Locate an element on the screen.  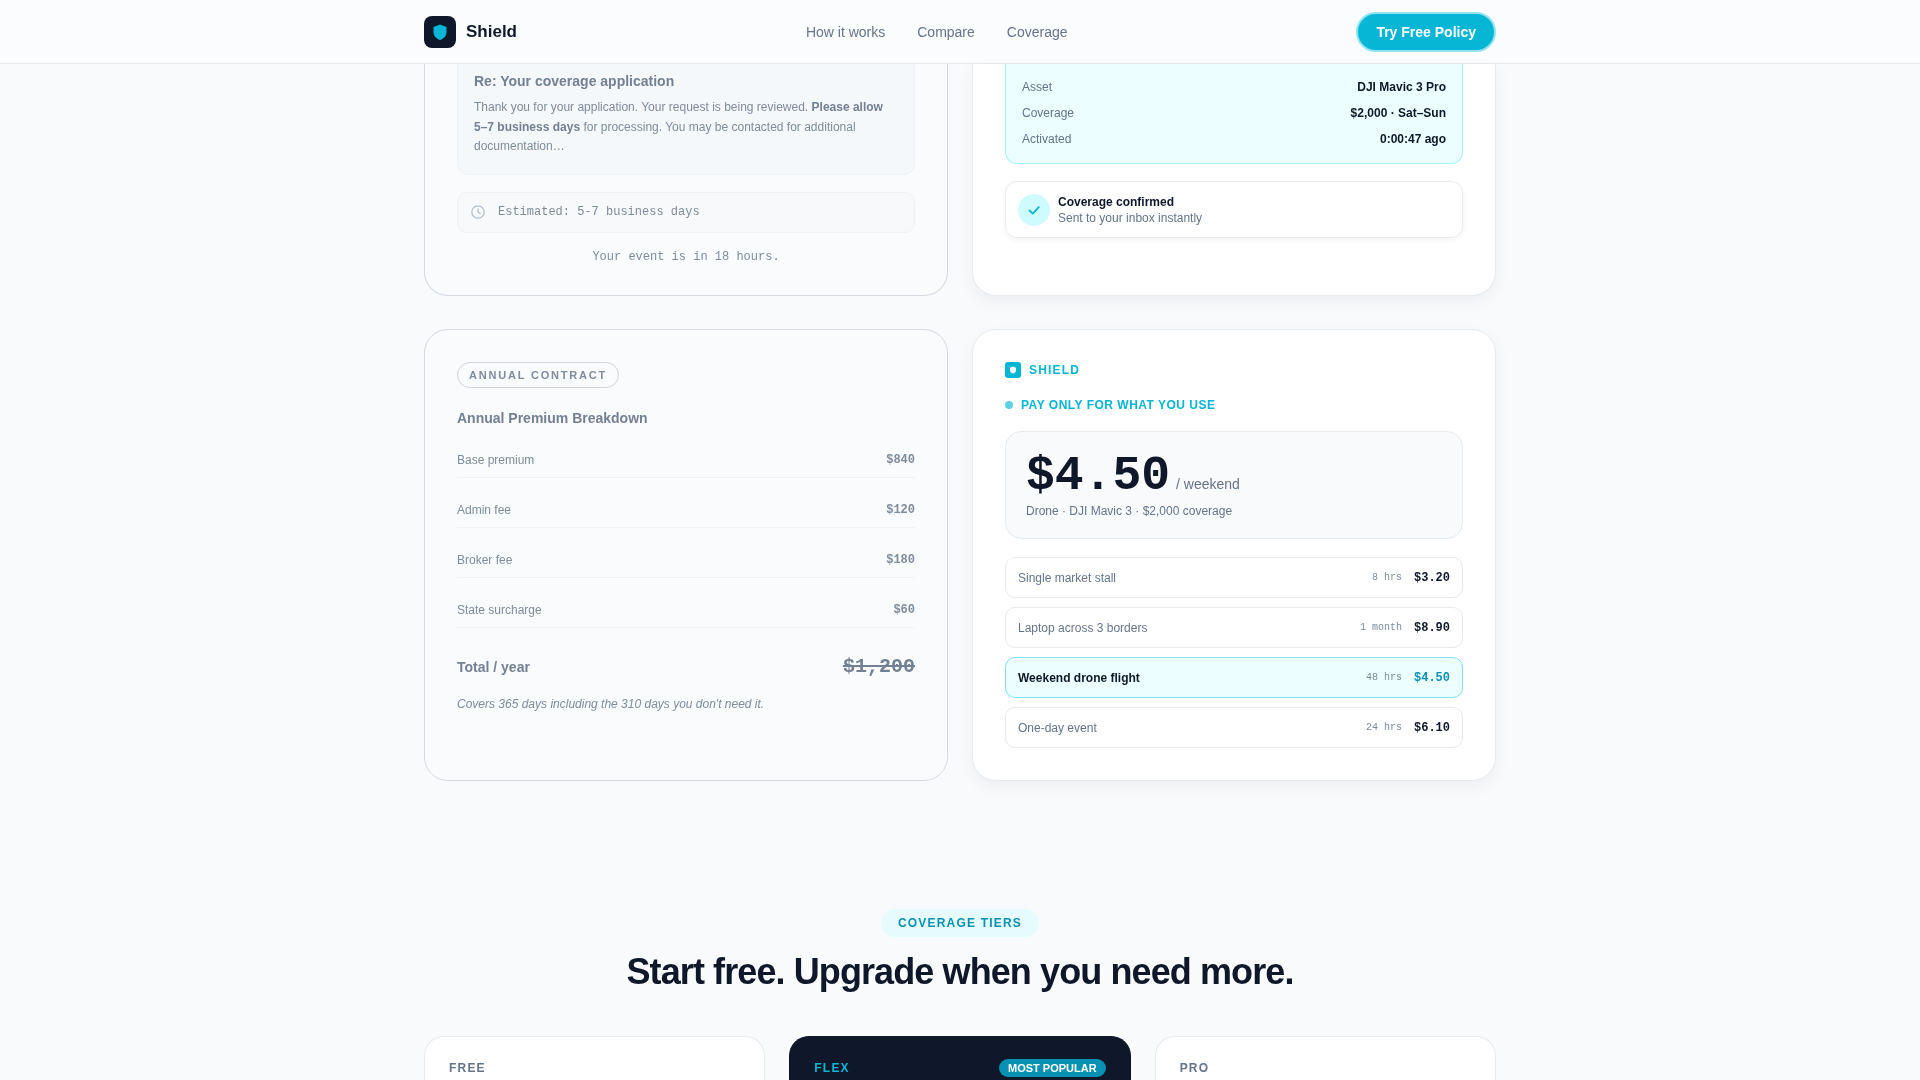
option-price: $3.20 is located at coordinates (1432, 577).